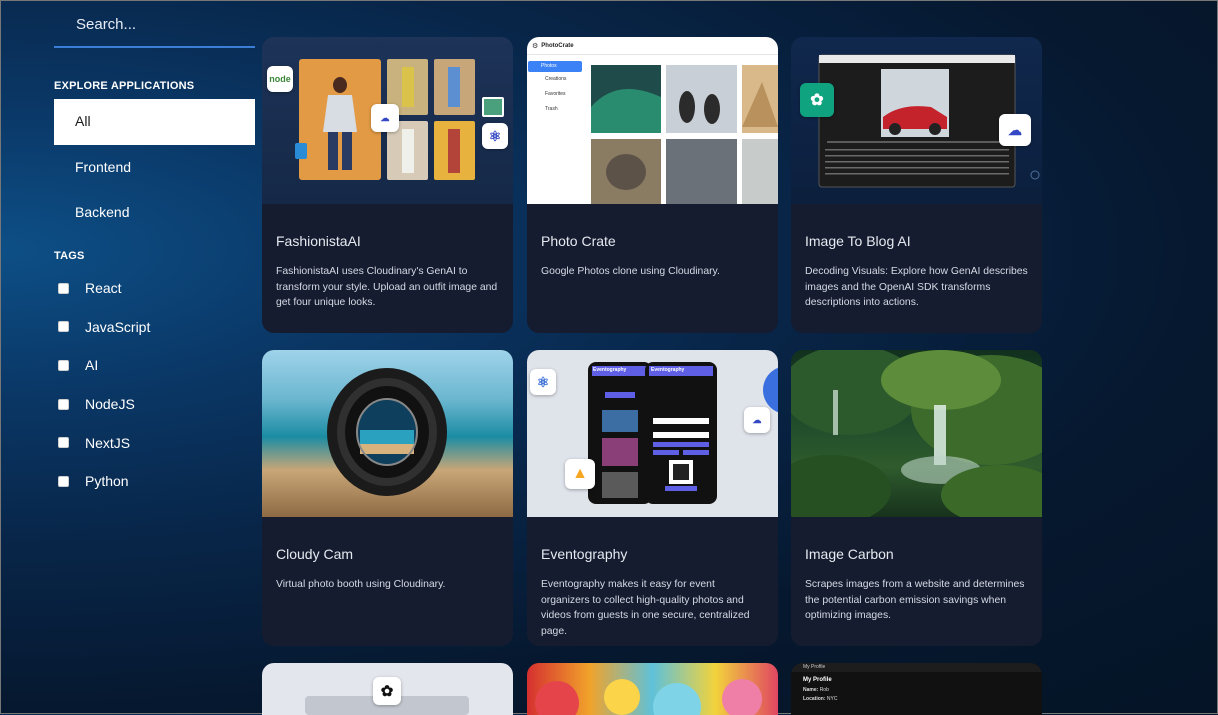 The image size is (1218, 715). What do you see at coordinates (630, 271) in the screenshot?
I see `card-description: Google Photos clone using Cloudinary.` at bounding box center [630, 271].